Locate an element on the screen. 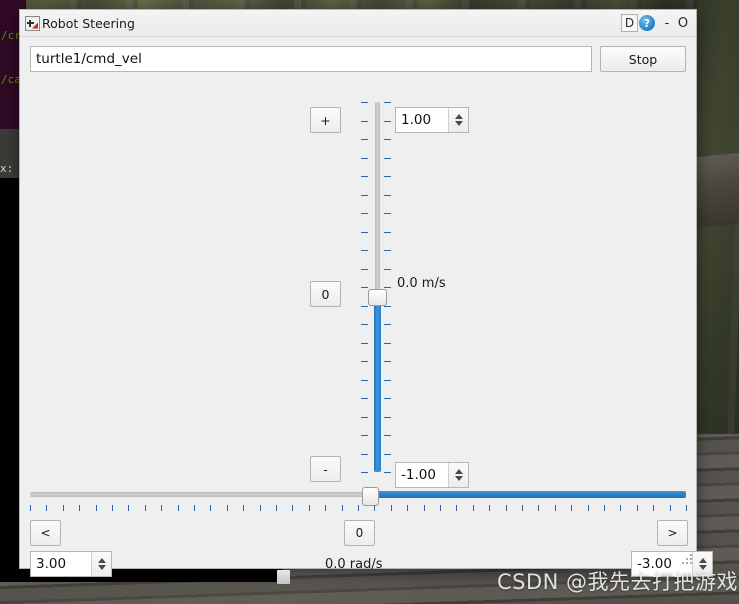 This screenshot has height=604, width=739. angular-right-button: > is located at coordinates (672, 533).